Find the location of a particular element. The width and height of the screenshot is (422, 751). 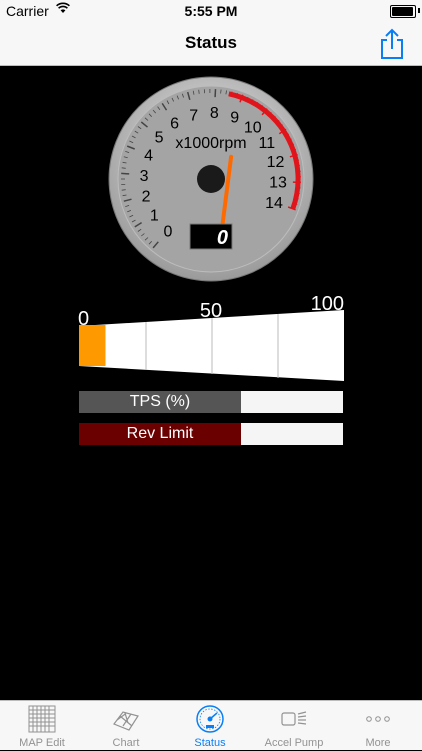

tab-label: MAP Edit is located at coordinates (42, 743).